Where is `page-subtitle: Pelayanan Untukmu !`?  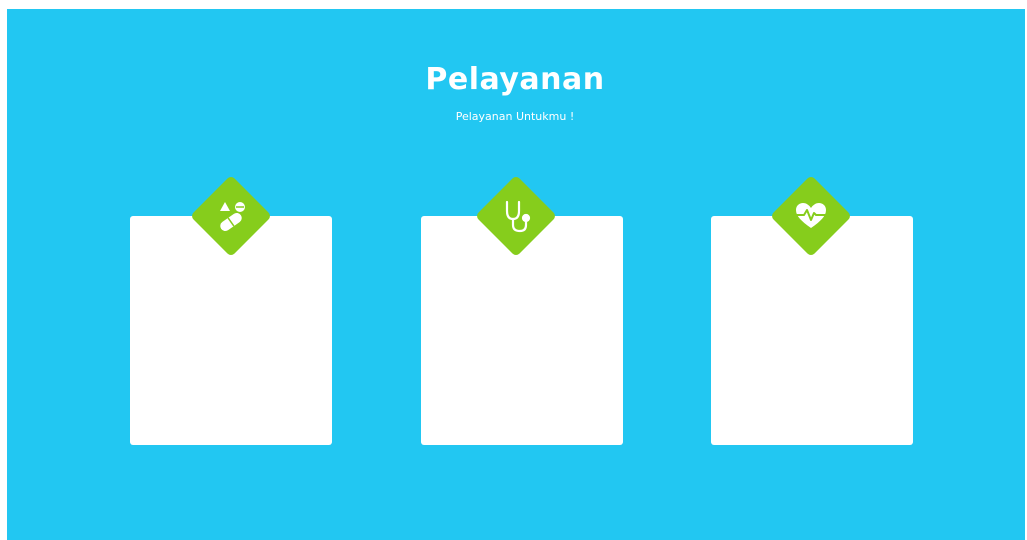 page-subtitle: Pelayanan Untukmu ! is located at coordinates (515, 116).